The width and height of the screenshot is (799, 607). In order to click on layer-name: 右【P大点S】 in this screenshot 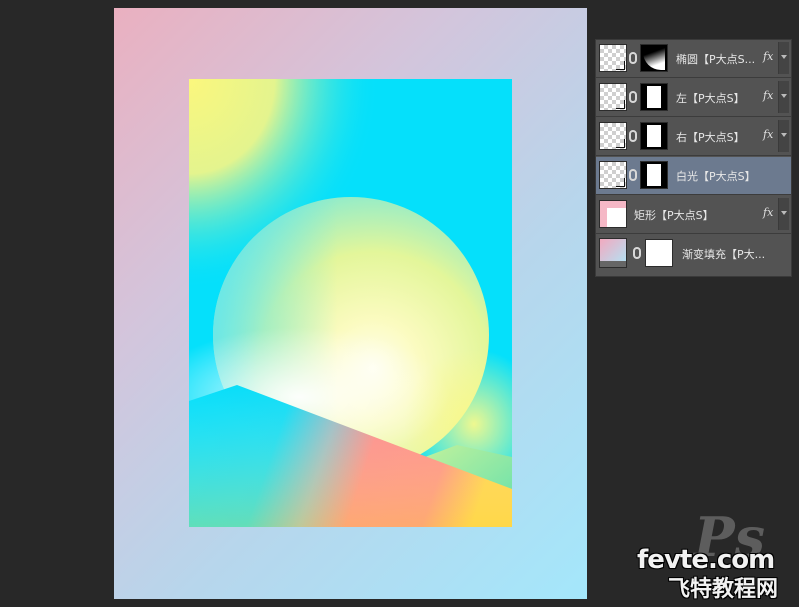, I will do `click(710, 137)`.